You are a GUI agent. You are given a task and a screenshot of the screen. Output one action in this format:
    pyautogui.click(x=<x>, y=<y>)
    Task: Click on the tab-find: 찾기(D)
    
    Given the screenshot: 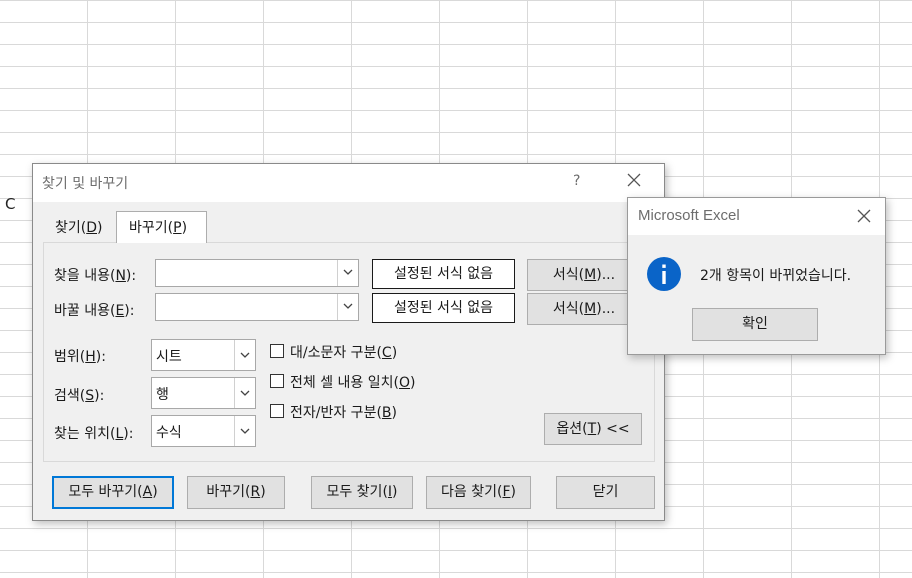 What is the action you would take?
    pyautogui.click(x=87, y=228)
    